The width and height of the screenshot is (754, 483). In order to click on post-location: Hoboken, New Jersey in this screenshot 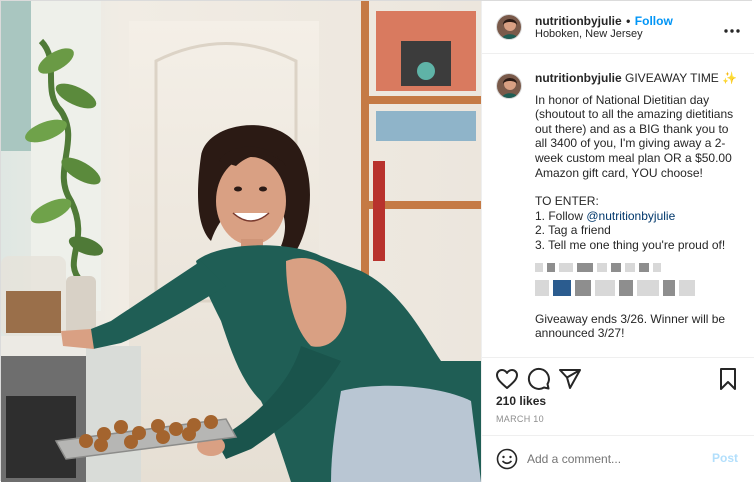, I will do `click(589, 34)`.